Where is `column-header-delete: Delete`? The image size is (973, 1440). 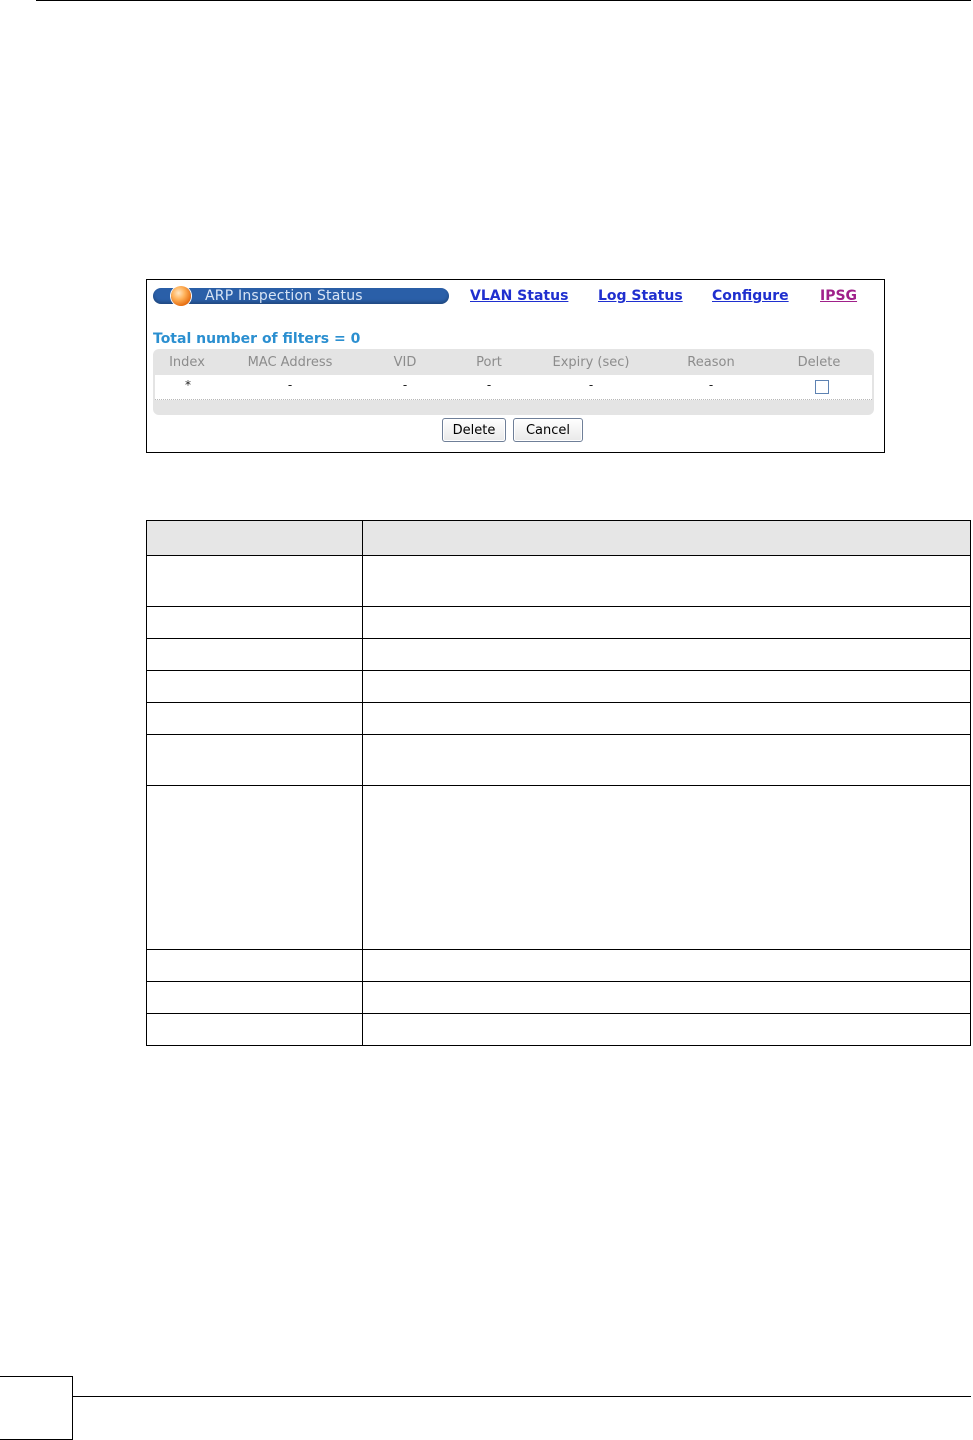 column-header-delete: Delete is located at coordinates (819, 362).